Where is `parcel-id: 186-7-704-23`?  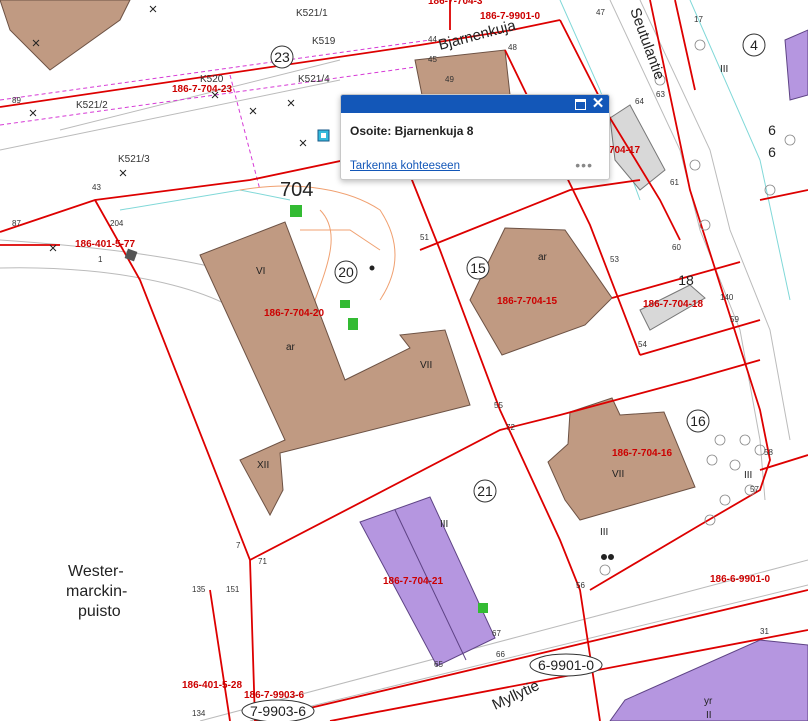 parcel-id: 186-7-704-23 is located at coordinates (202, 89).